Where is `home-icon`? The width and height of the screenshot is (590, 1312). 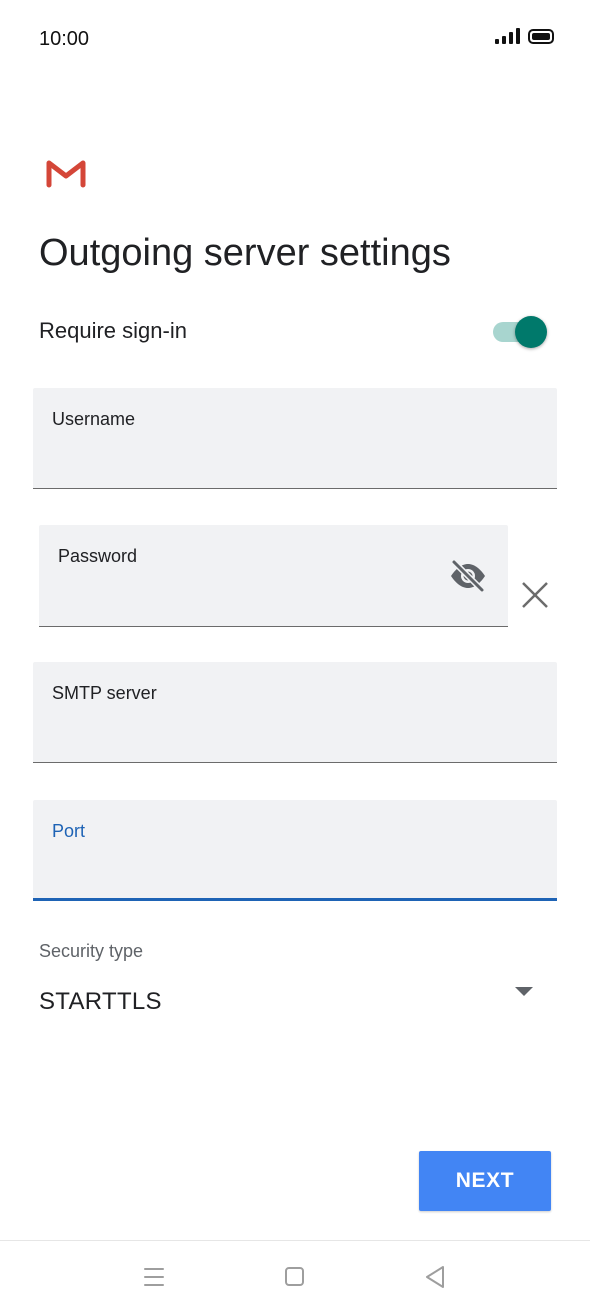 home-icon is located at coordinates (294, 1276).